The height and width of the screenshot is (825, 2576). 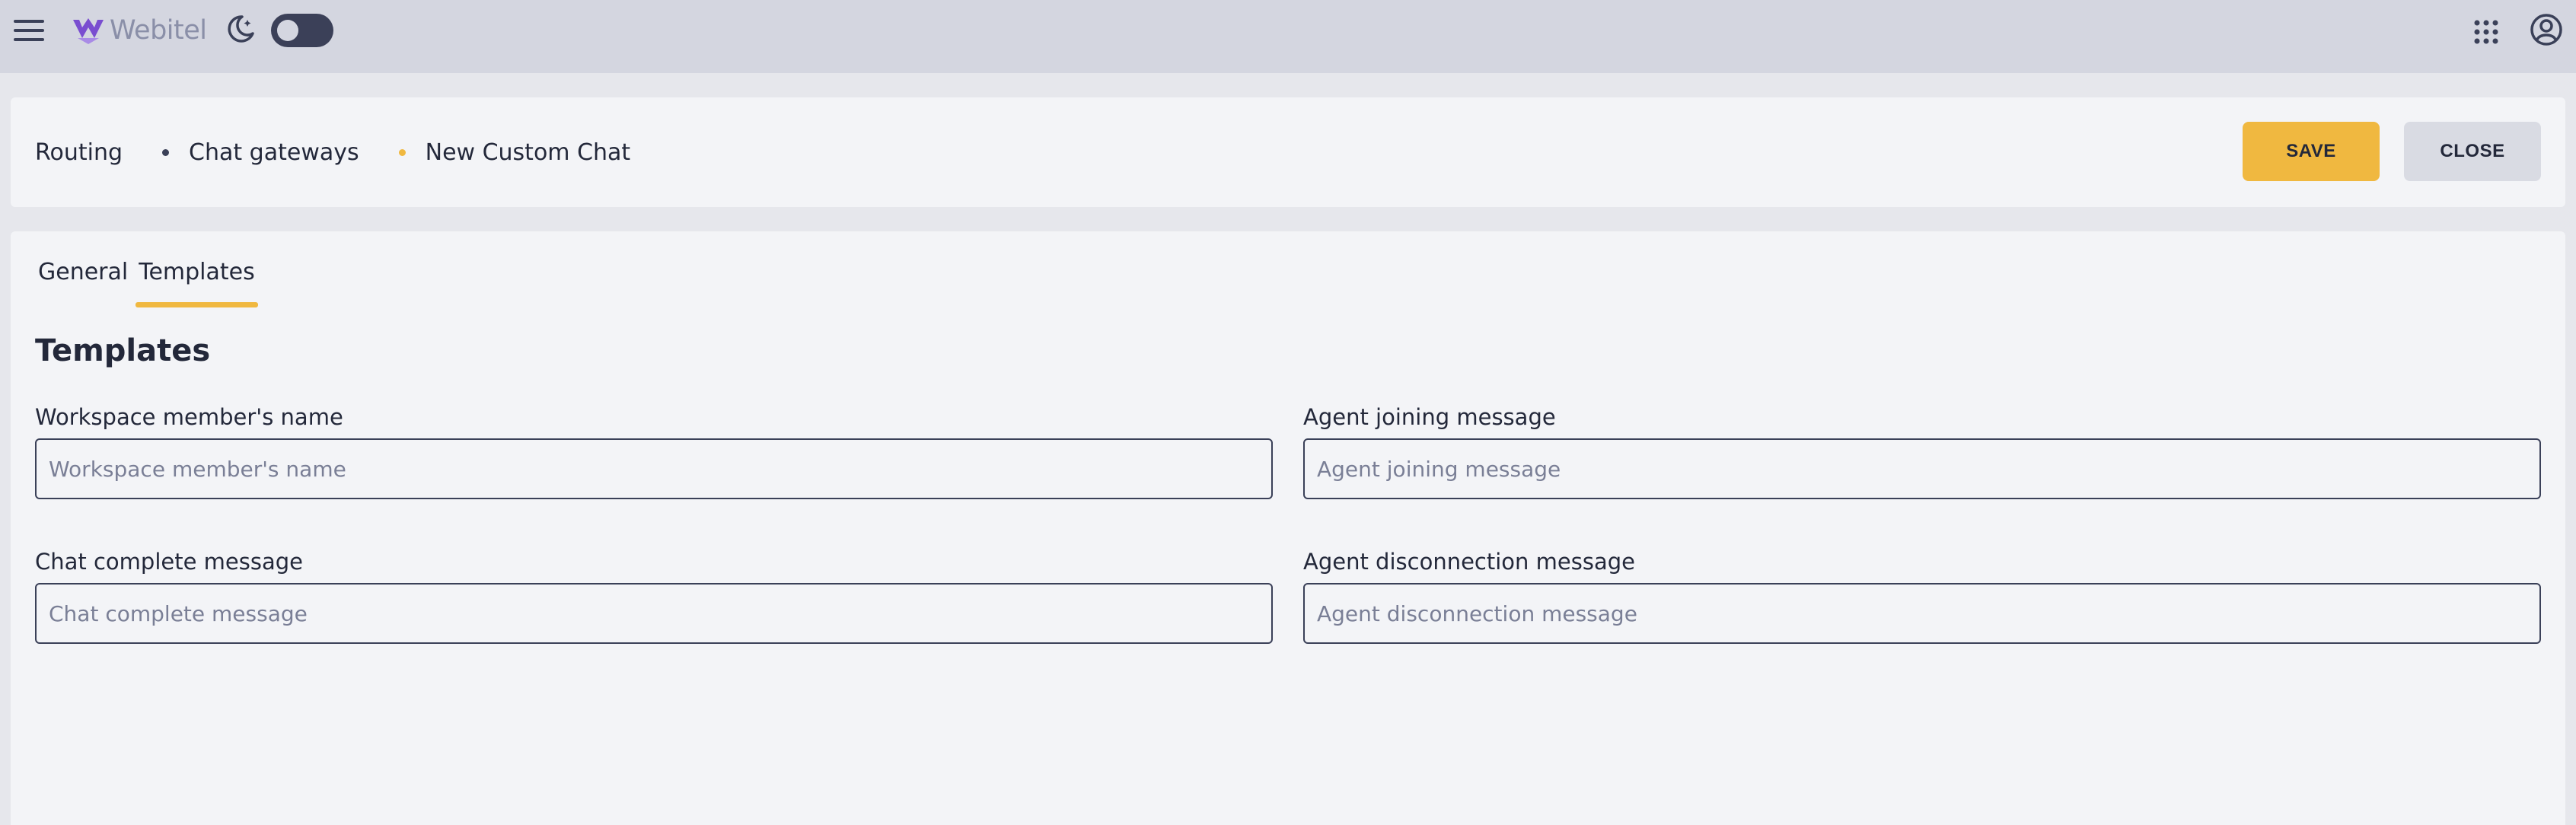 What do you see at coordinates (169, 562) in the screenshot?
I see `field-label: Chat complete message` at bounding box center [169, 562].